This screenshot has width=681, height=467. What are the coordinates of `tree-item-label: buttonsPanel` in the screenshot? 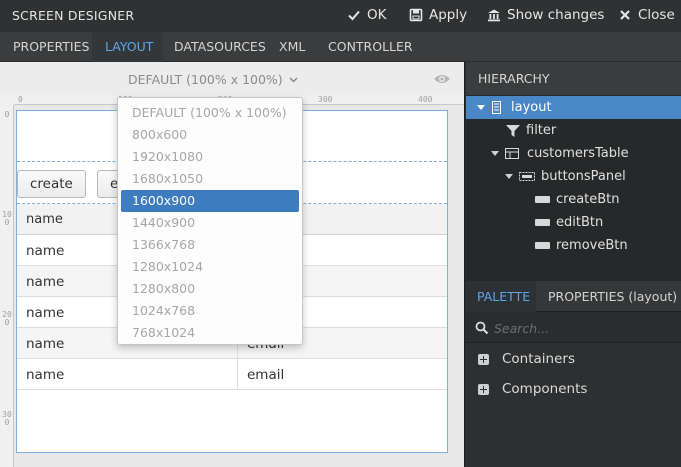 It's located at (583, 176).